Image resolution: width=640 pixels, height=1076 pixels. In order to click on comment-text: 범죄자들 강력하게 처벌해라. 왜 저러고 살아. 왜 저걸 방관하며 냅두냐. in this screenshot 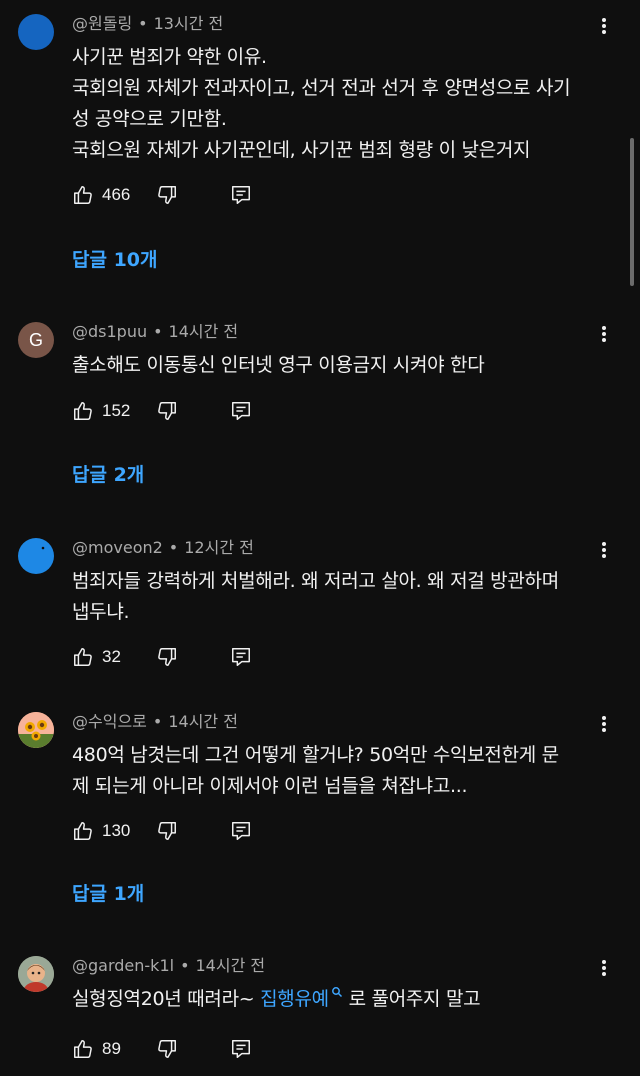, I will do `click(337, 597)`.